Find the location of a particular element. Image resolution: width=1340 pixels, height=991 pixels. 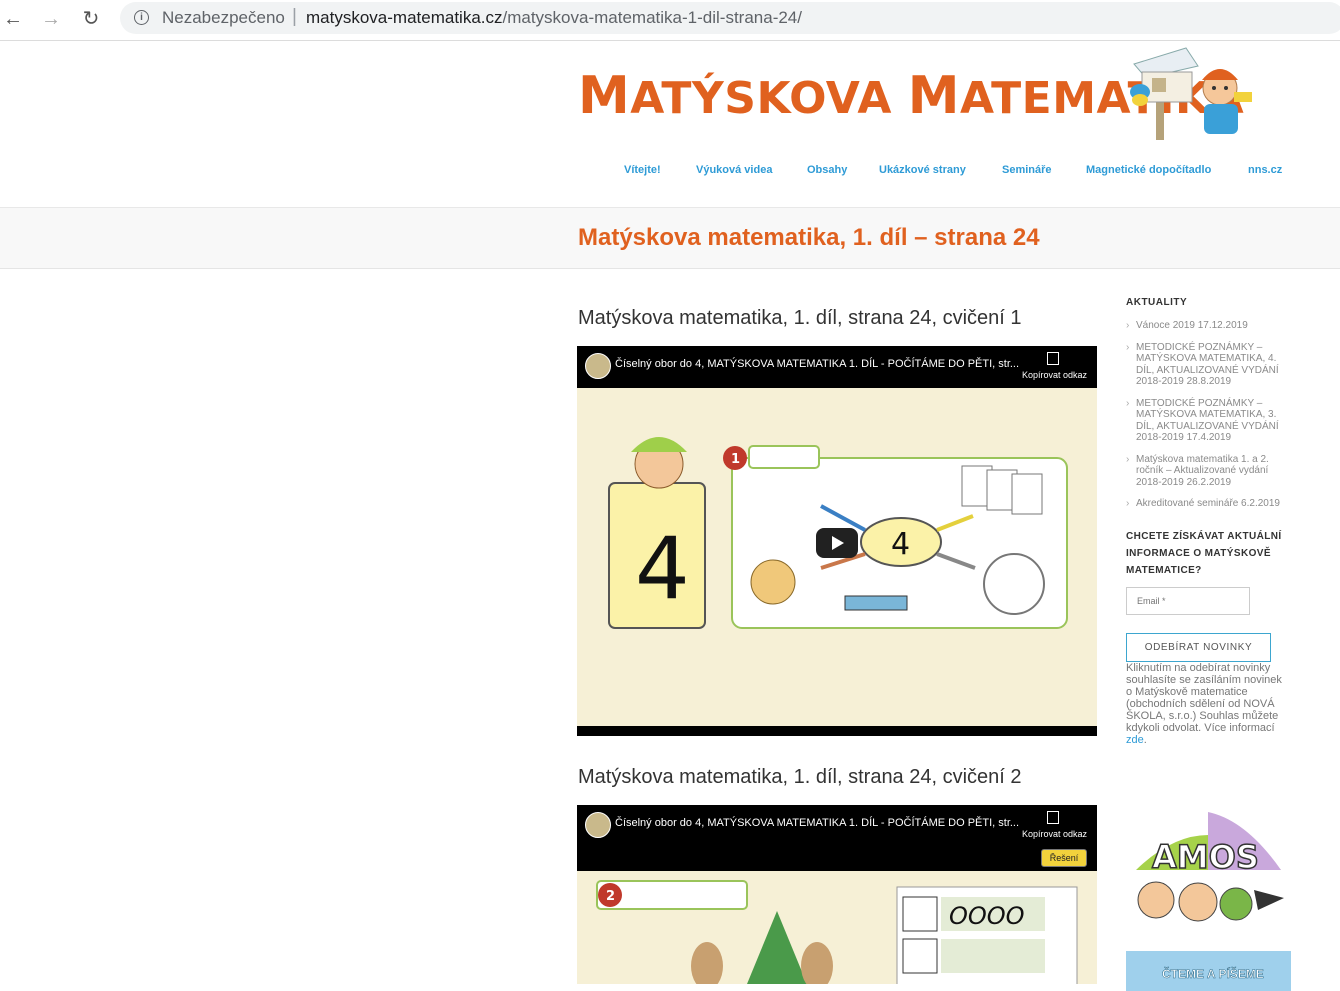

logo-initial-2: M is located at coordinates (933, 96).